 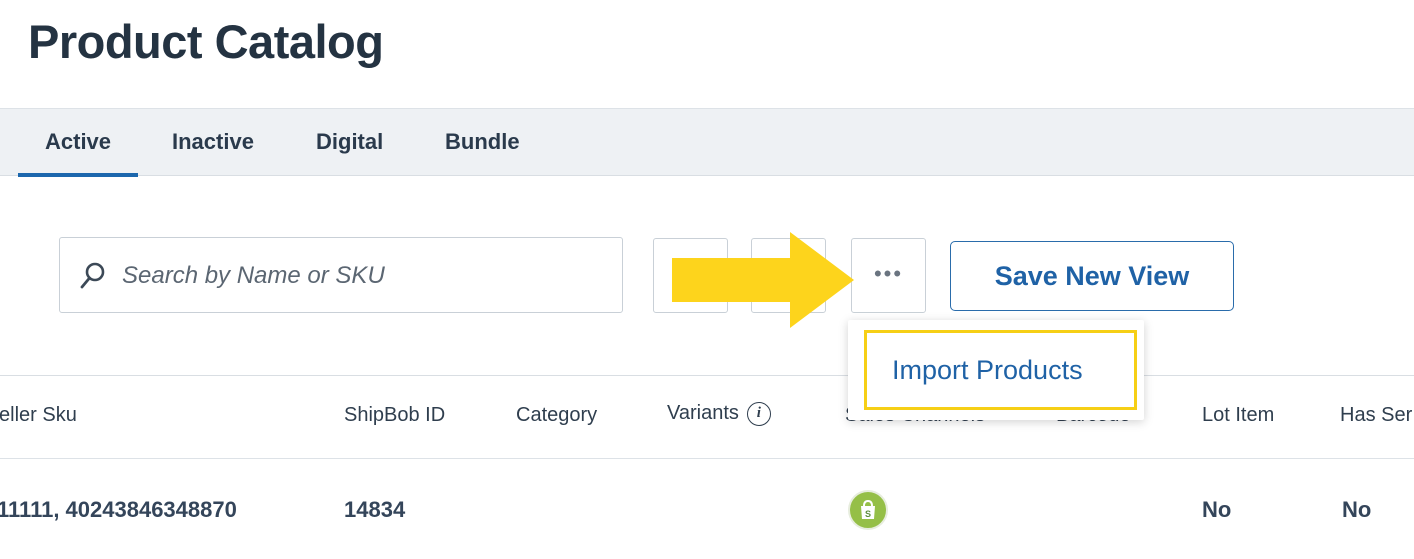 I want to click on import-products-menu-item: Import Products, so click(x=1000, y=370).